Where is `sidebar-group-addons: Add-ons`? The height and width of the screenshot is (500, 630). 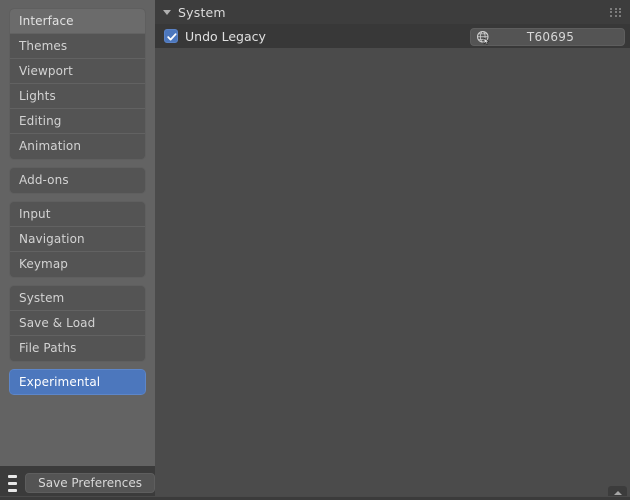 sidebar-group-addons: Add-ons is located at coordinates (77, 180).